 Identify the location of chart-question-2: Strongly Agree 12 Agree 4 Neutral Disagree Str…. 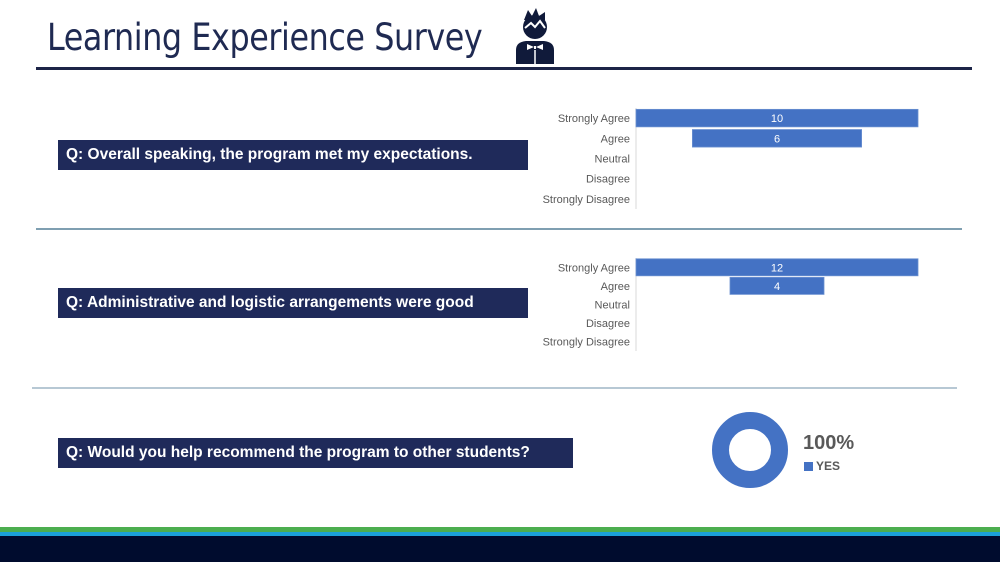
(730, 303).